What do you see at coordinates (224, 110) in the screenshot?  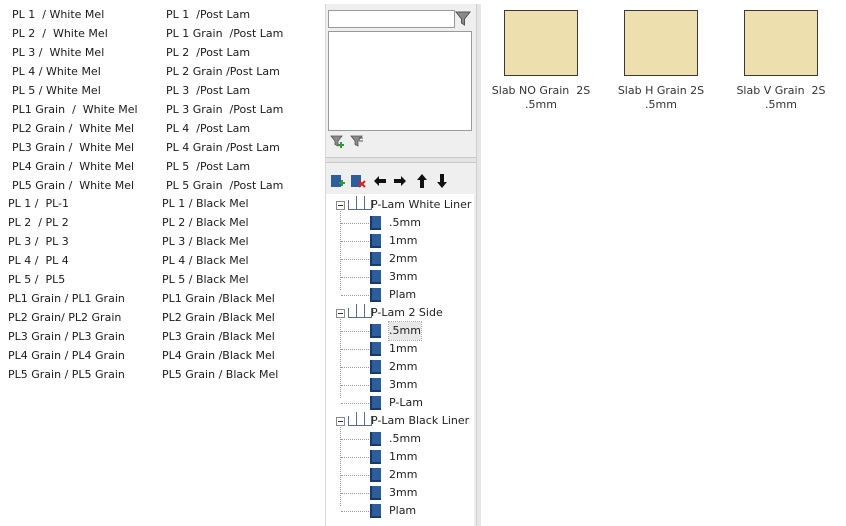 I see `material-item: PL 3 Grain /Post Lam` at bounding box center [224, 110].